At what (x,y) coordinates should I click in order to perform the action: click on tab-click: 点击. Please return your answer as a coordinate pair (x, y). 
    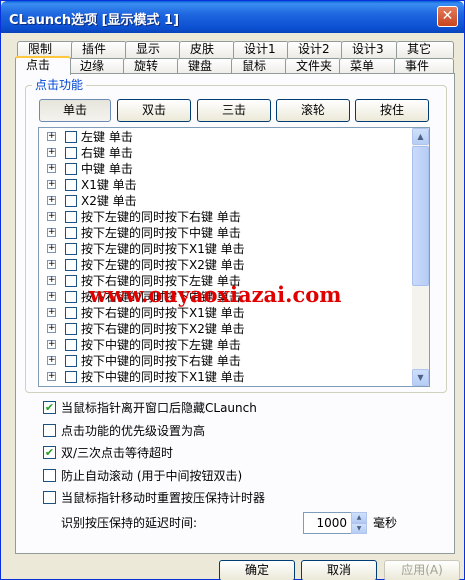
    Looking at the image, I should click on (43, 65).